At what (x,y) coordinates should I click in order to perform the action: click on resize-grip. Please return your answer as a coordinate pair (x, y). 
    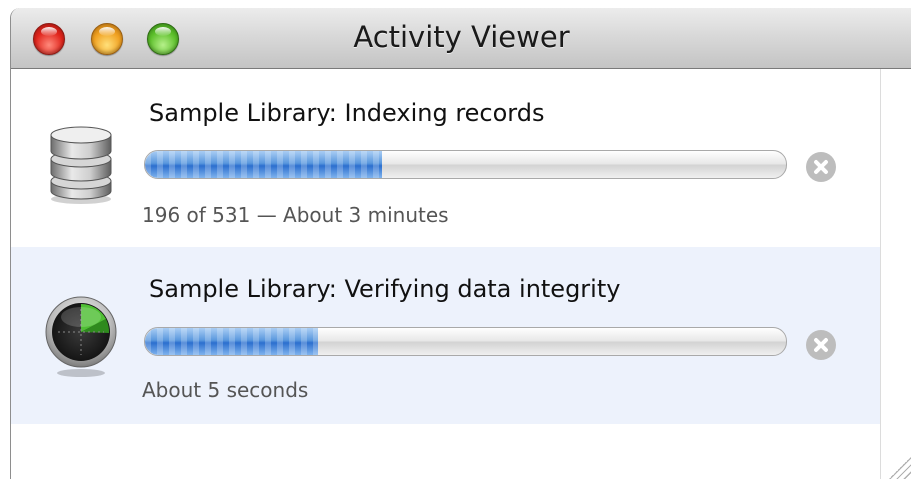
    Looking at the image, I should click on (897, 464).